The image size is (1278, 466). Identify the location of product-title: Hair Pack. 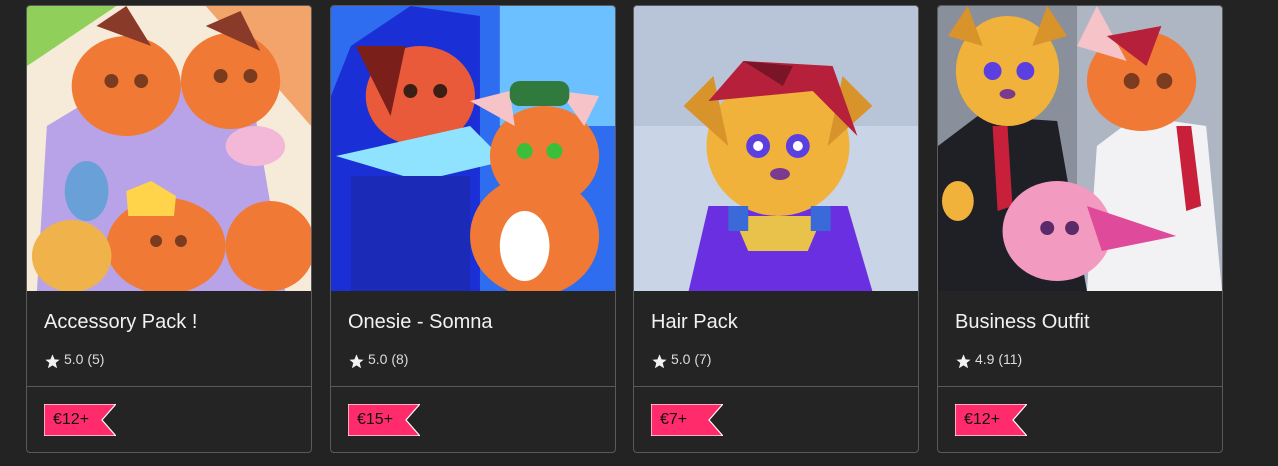
(694, 322).